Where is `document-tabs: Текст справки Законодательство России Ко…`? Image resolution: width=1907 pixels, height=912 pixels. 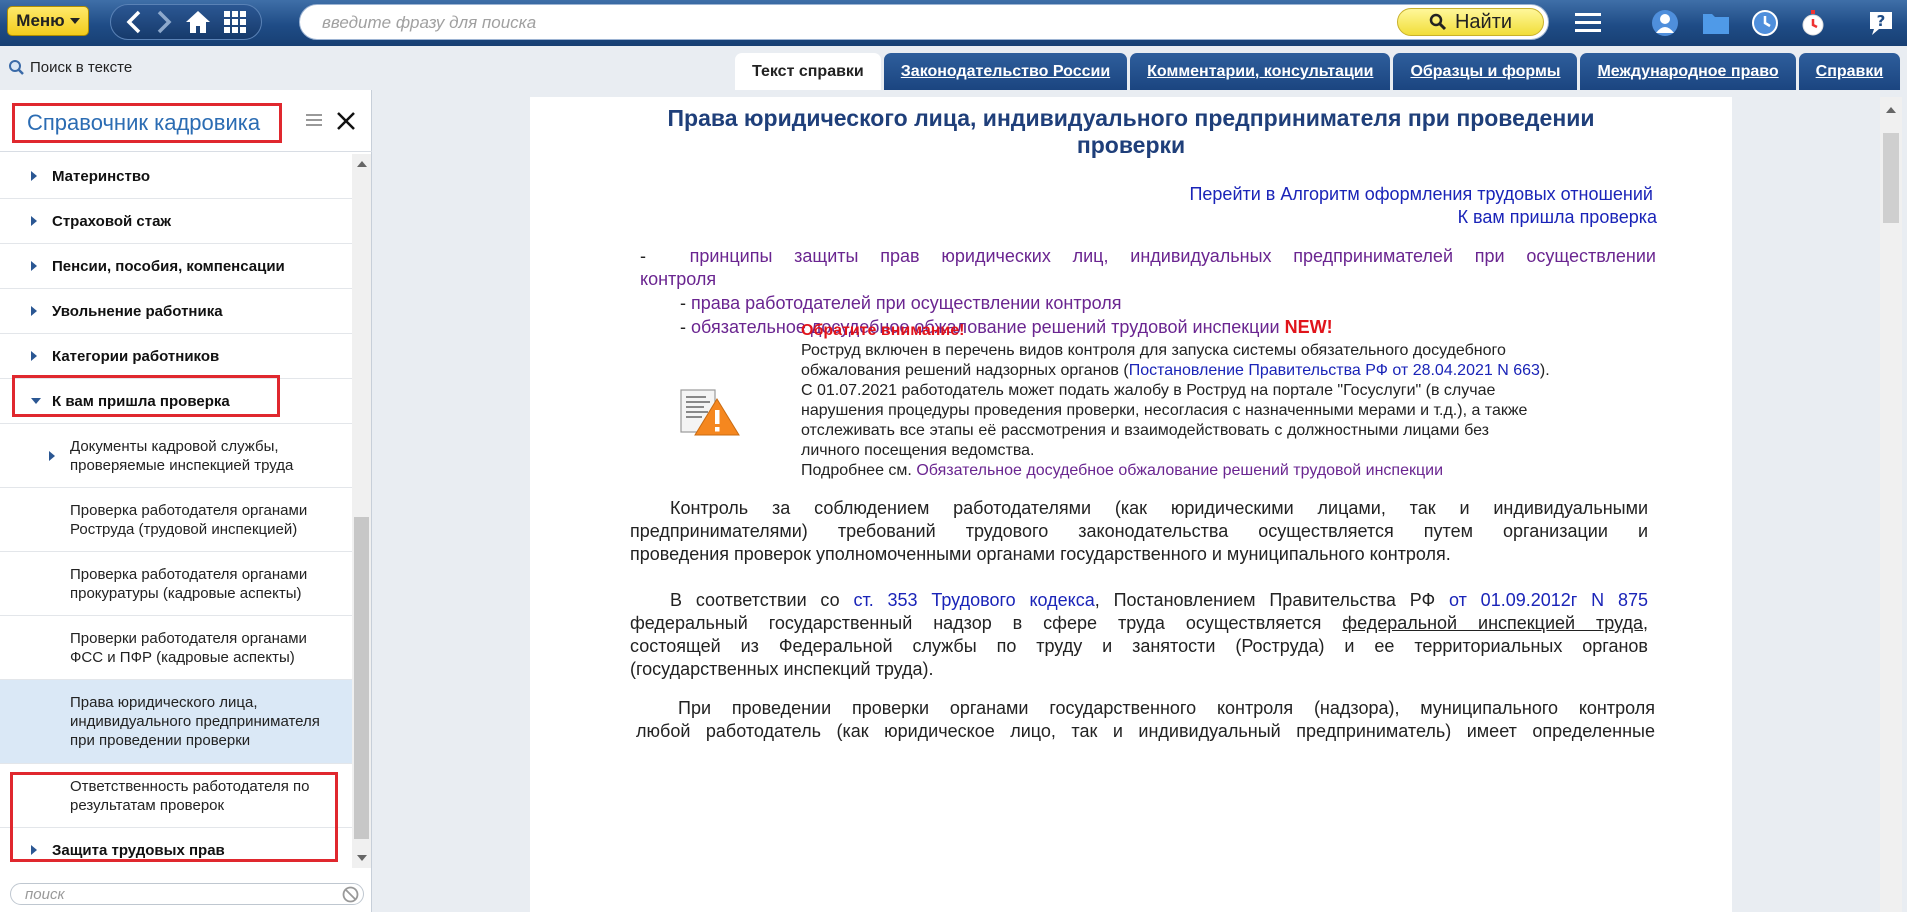 document-tabs: Текст справки Законодательство России Ко… is located at coordinates (1318, 71).